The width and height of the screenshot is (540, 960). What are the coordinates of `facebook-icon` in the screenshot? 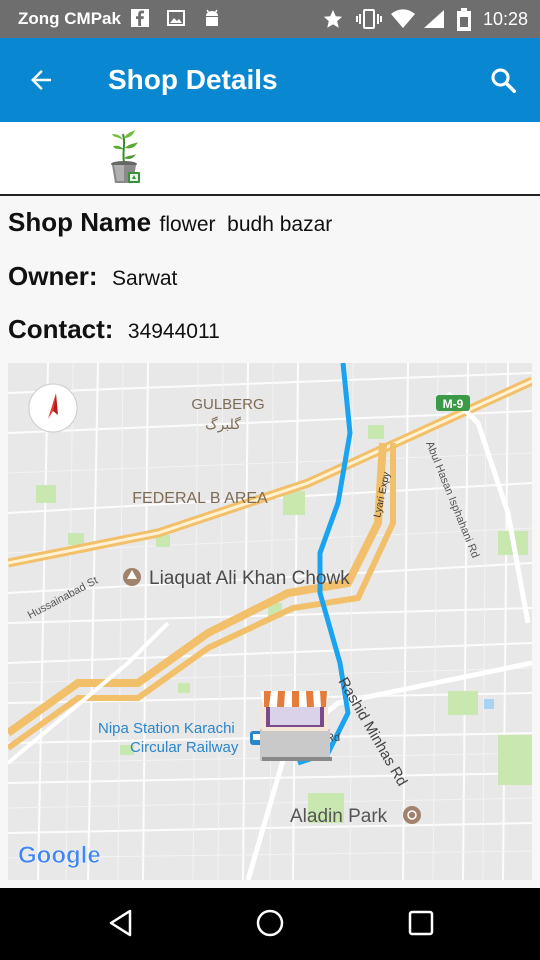 It's located at (140, 20).